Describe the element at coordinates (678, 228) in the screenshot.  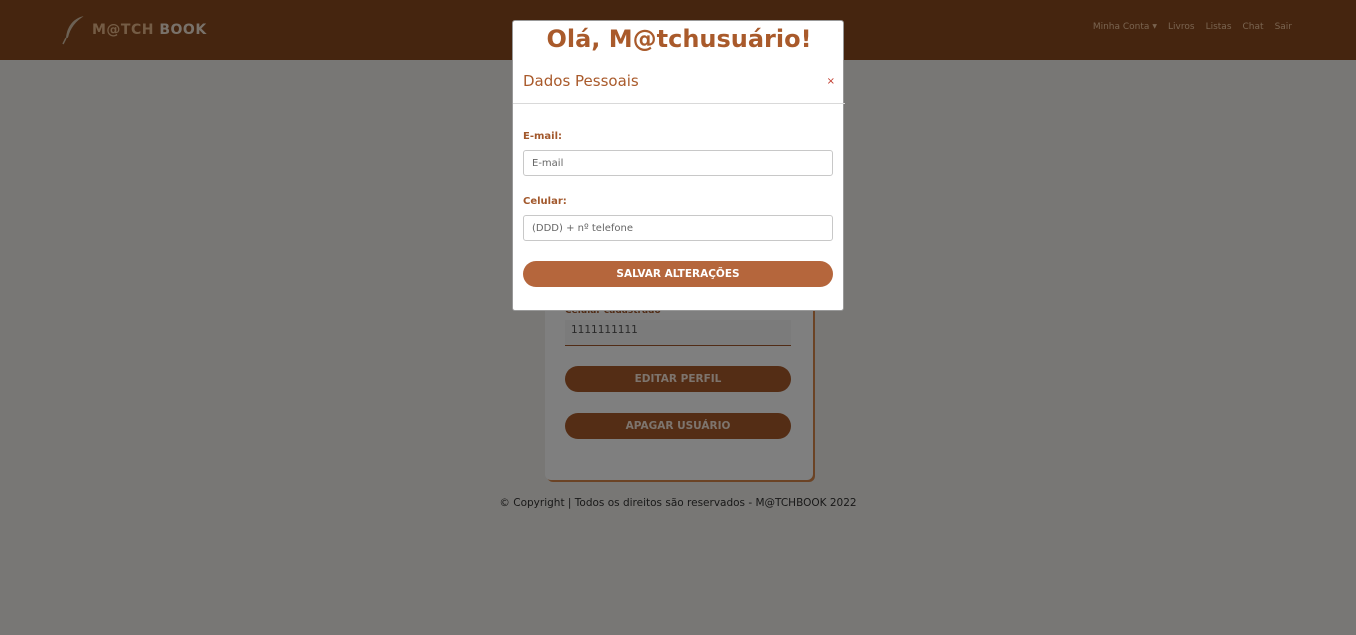
I see `phone-field` at that location.